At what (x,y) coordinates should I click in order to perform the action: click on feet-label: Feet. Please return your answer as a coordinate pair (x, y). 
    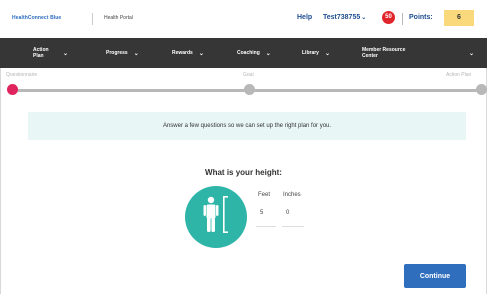
    Looking at the image, I should click on (264, 195).